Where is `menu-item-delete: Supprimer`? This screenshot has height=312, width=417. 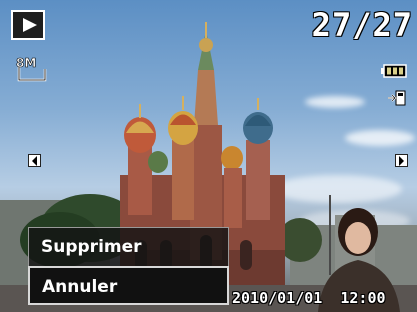 menu-item-delete: Supprimer is located at coordinates (128, 246).